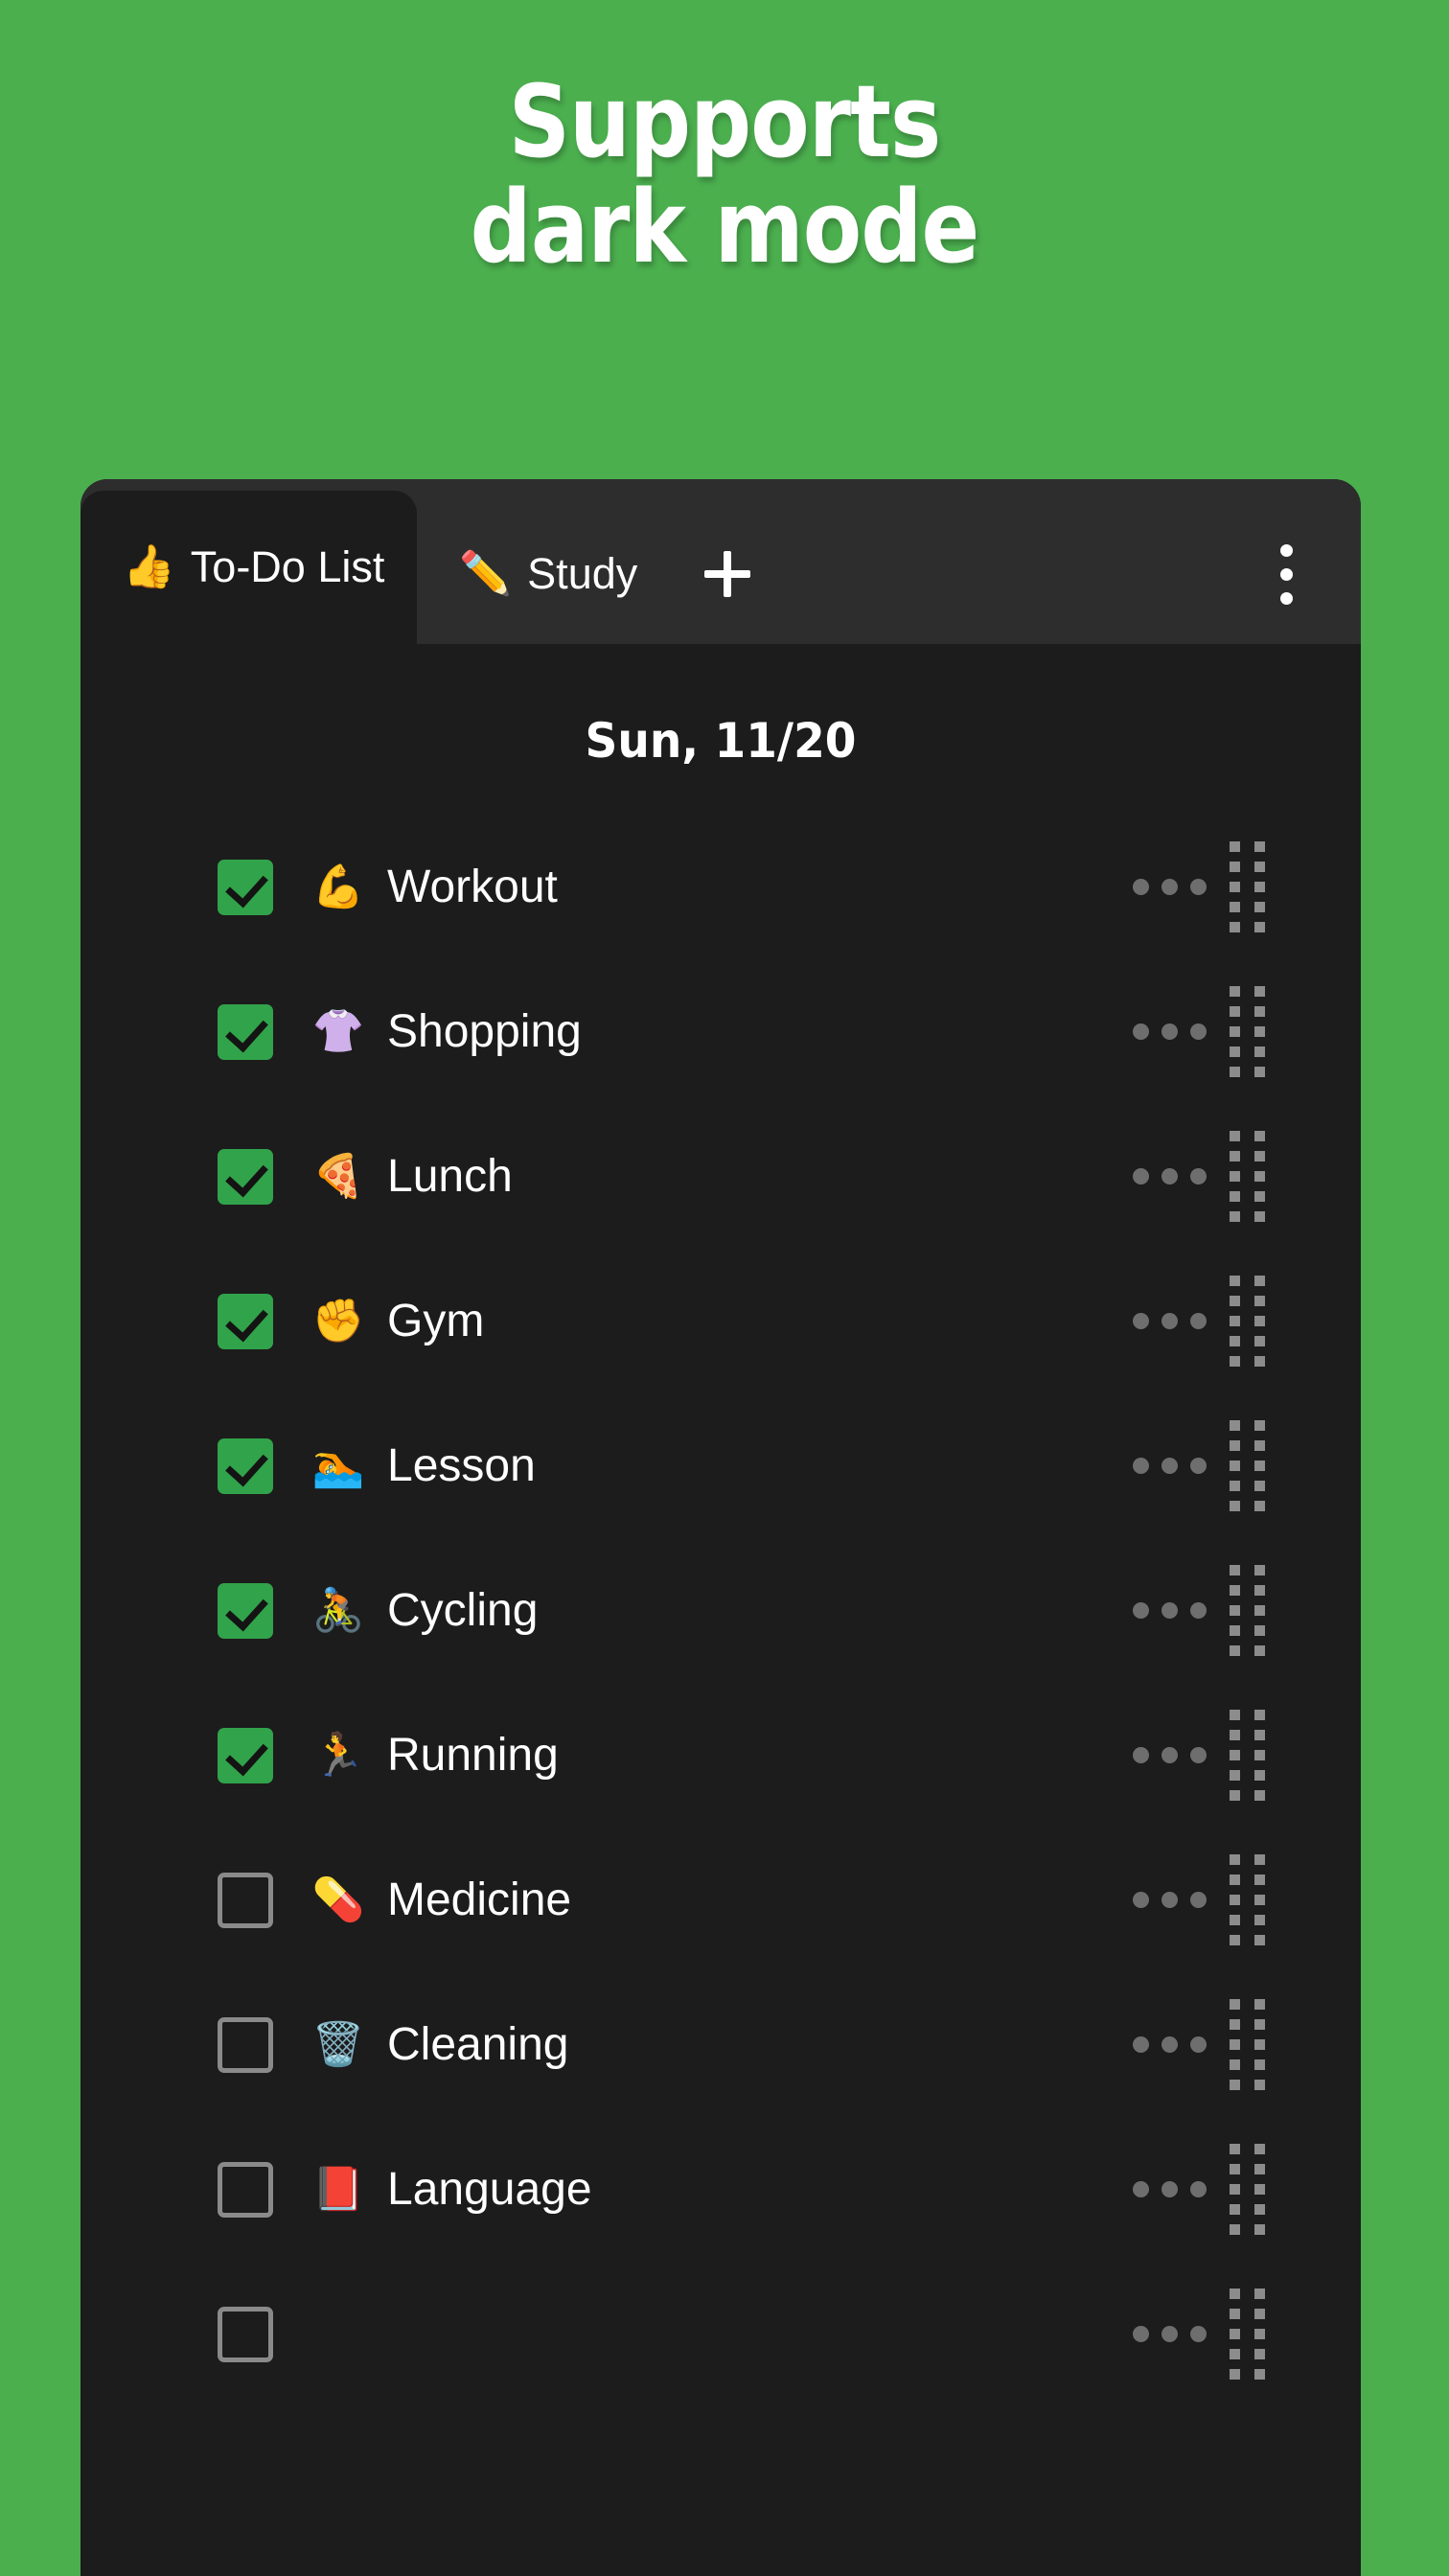 This screenshot has height=2576, width=1449. I want to click on overflow-menu-button, so click(1286, 574).